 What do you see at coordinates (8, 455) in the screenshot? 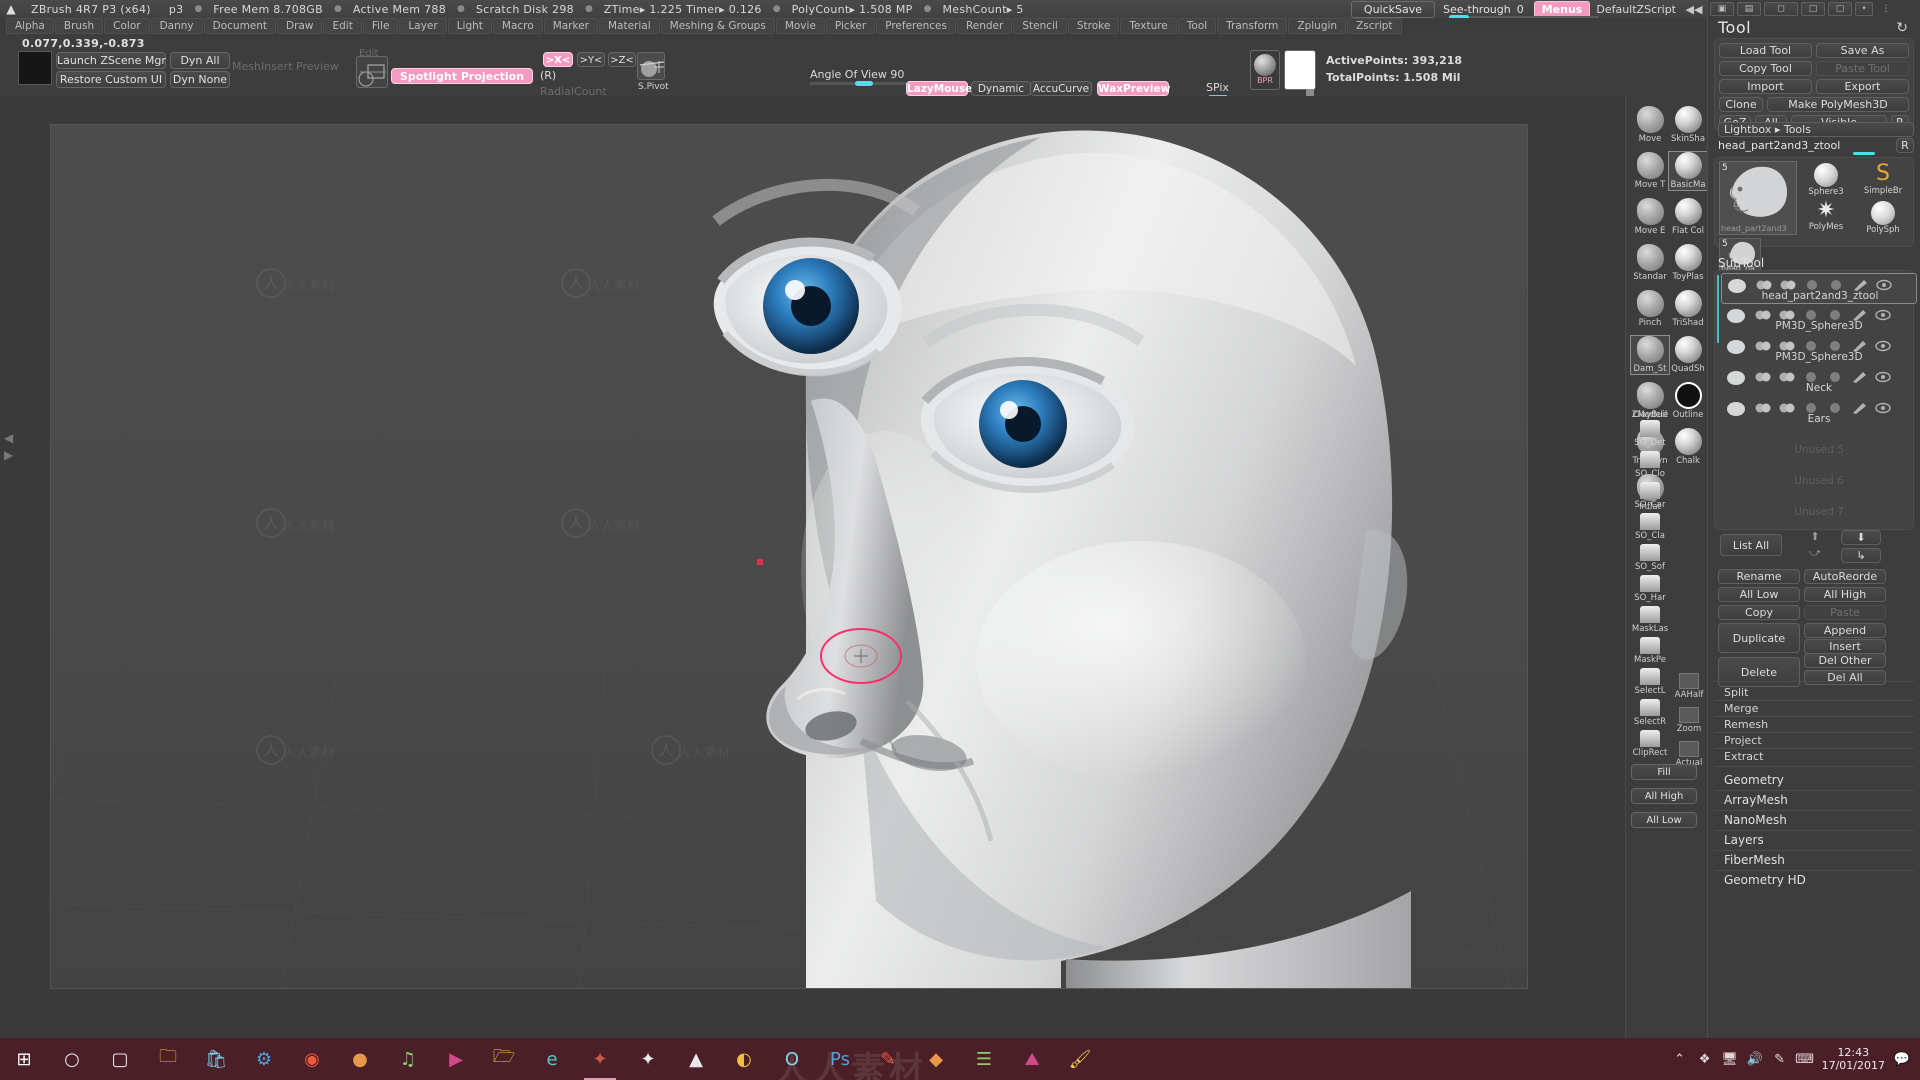
I see `left-tray-collapse-icon: ▶` at bounding box center [8, 455].